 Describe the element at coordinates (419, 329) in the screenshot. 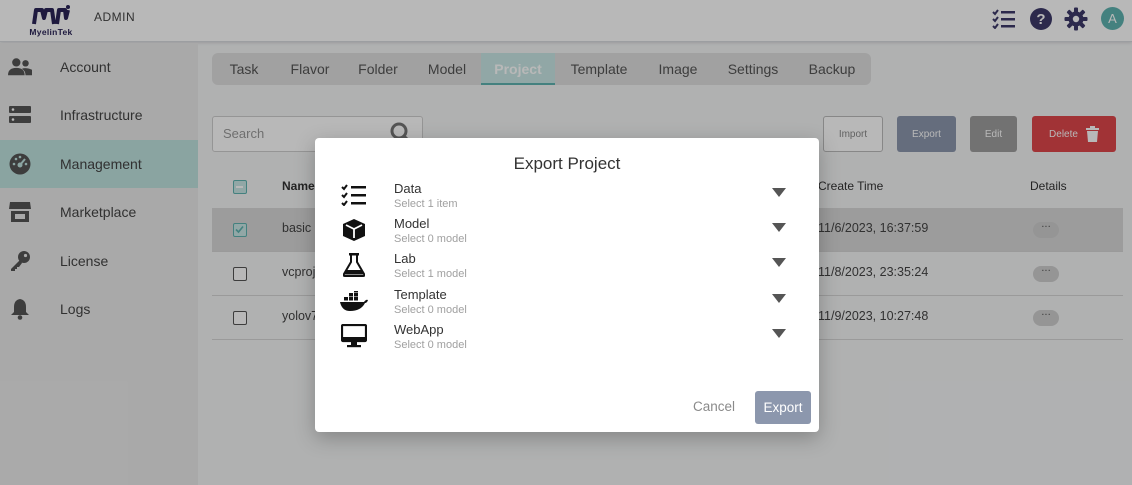

I see `export-row-name: WebApp` at that location.